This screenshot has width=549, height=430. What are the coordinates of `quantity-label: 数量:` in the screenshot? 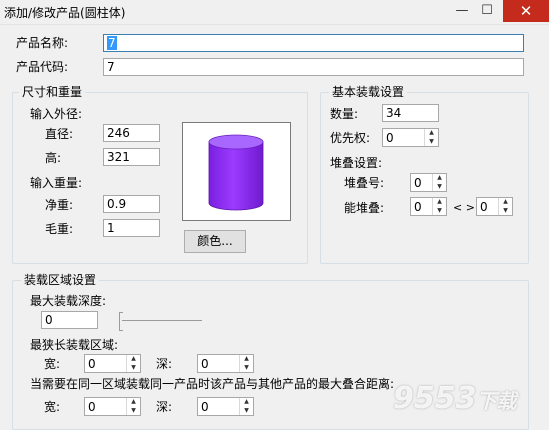 It's located at (344, 114).